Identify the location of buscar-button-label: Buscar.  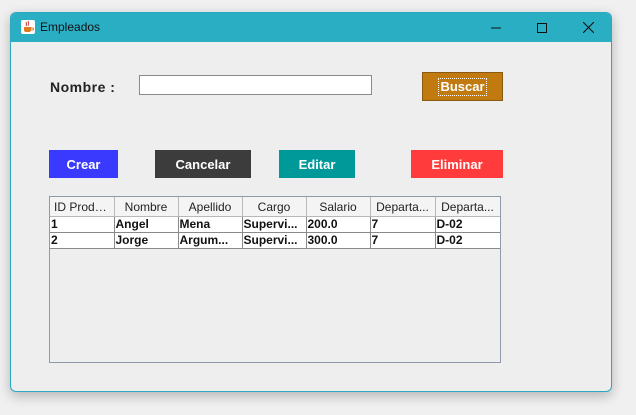
(462, 86).